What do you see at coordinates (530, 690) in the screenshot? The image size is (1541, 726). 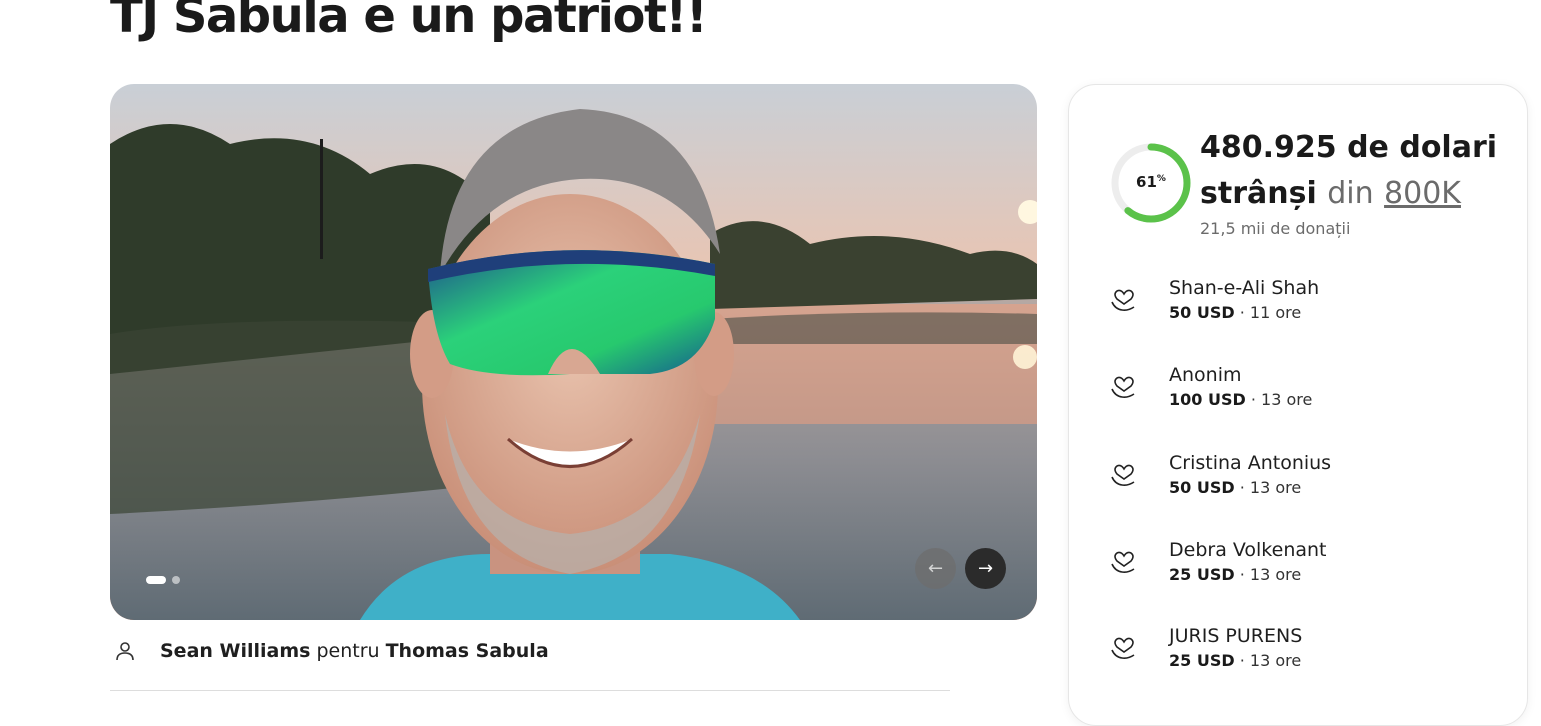 I see `divider` at bounding box center [530, 690].